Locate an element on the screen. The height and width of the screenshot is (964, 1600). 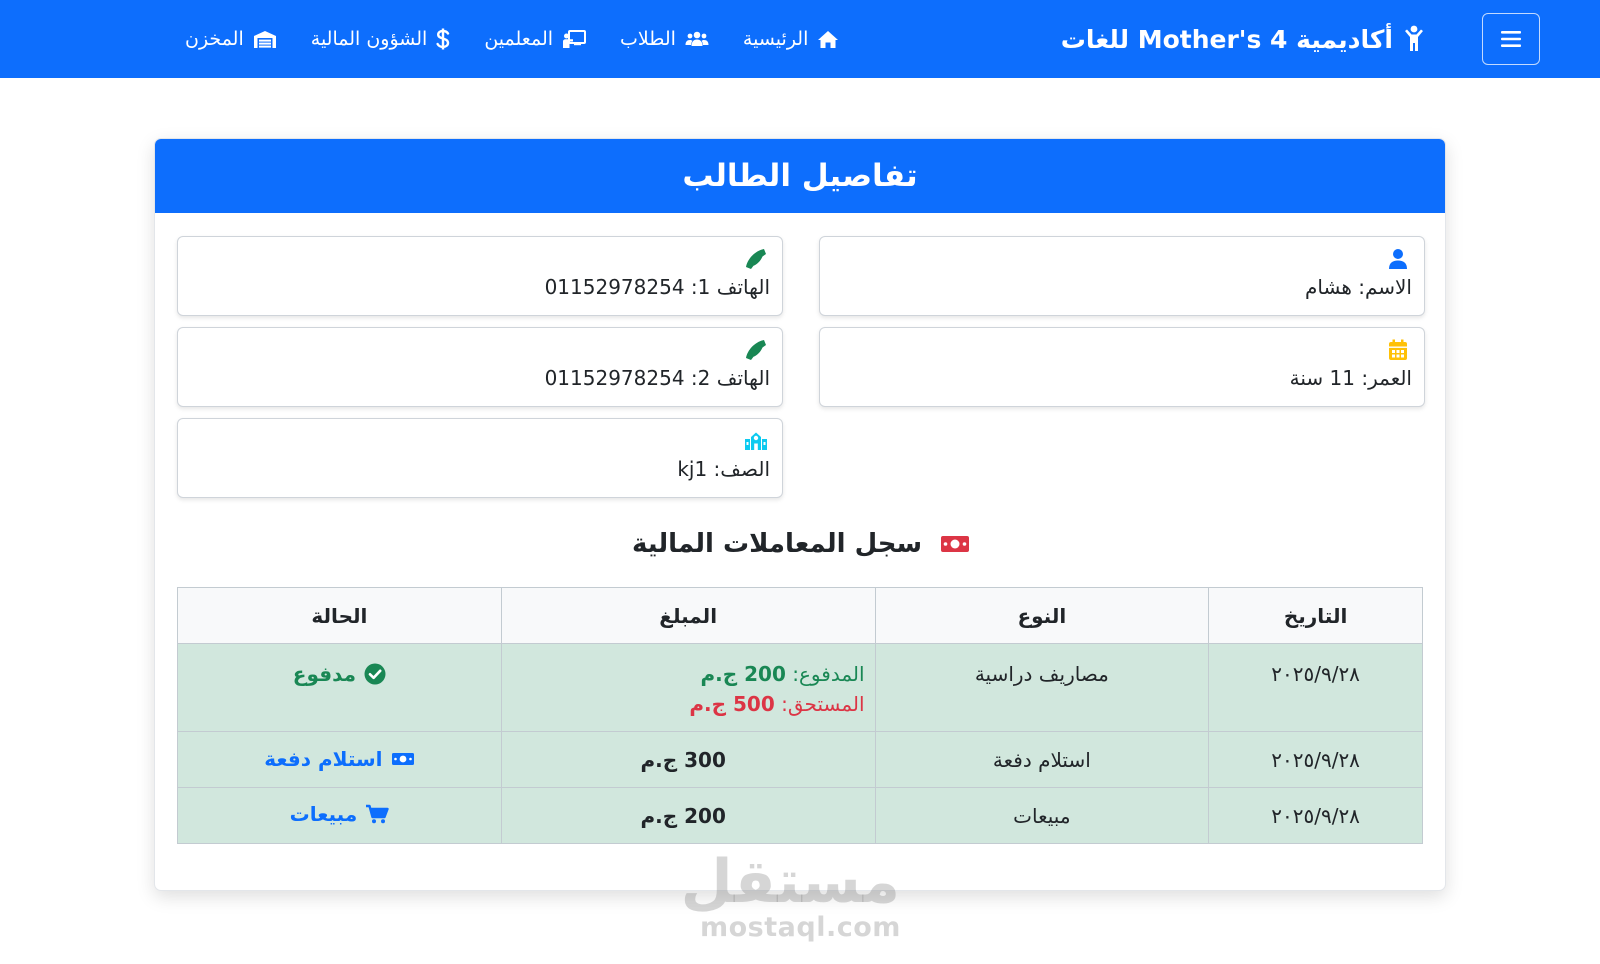
hamburger-icon is located at coordinates (1511, 39).